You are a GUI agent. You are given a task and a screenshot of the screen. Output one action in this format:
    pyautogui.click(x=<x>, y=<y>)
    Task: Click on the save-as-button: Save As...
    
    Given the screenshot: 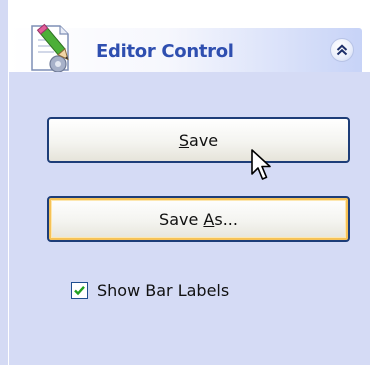 What is the action you would take?
    pyautogui.click(x=198, y=219)
    